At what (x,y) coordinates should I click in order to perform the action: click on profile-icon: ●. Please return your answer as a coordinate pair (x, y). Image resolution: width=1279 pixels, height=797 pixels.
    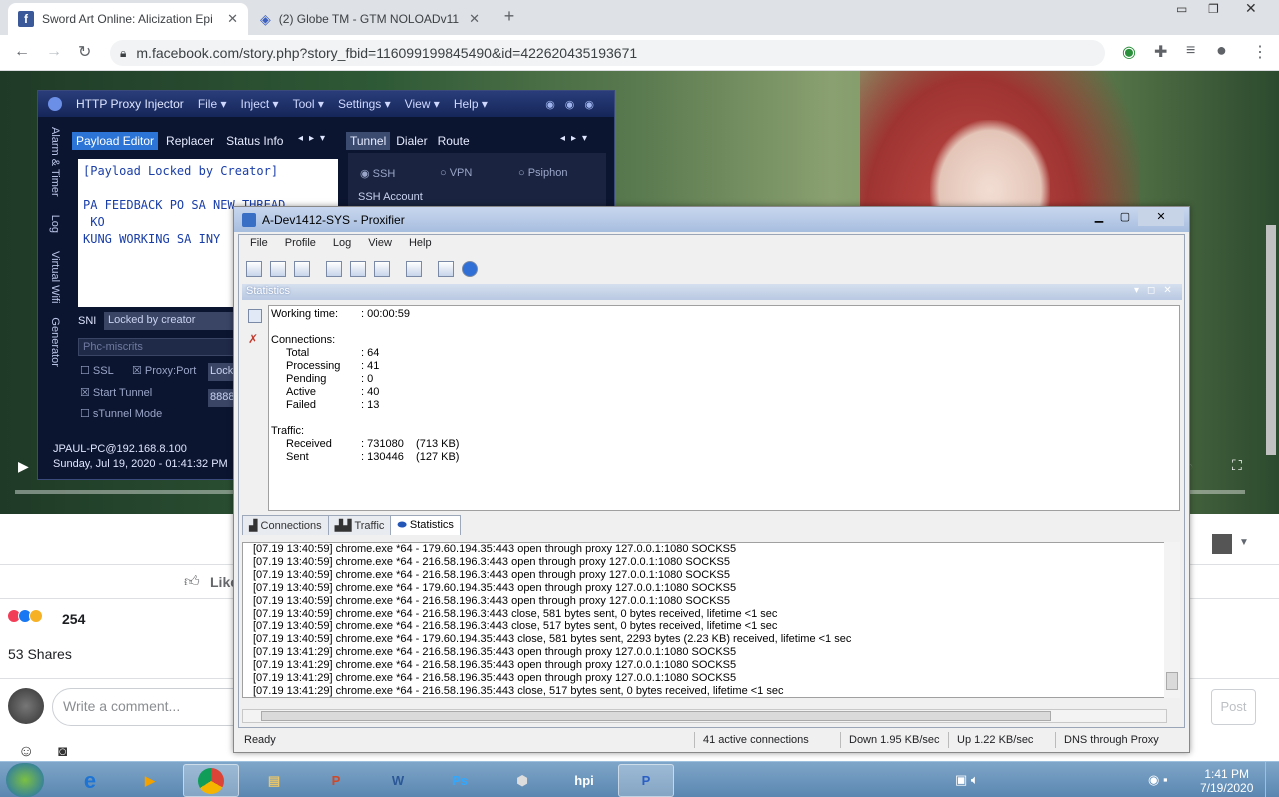
    Looking at the image, I should click on (1221, 50).